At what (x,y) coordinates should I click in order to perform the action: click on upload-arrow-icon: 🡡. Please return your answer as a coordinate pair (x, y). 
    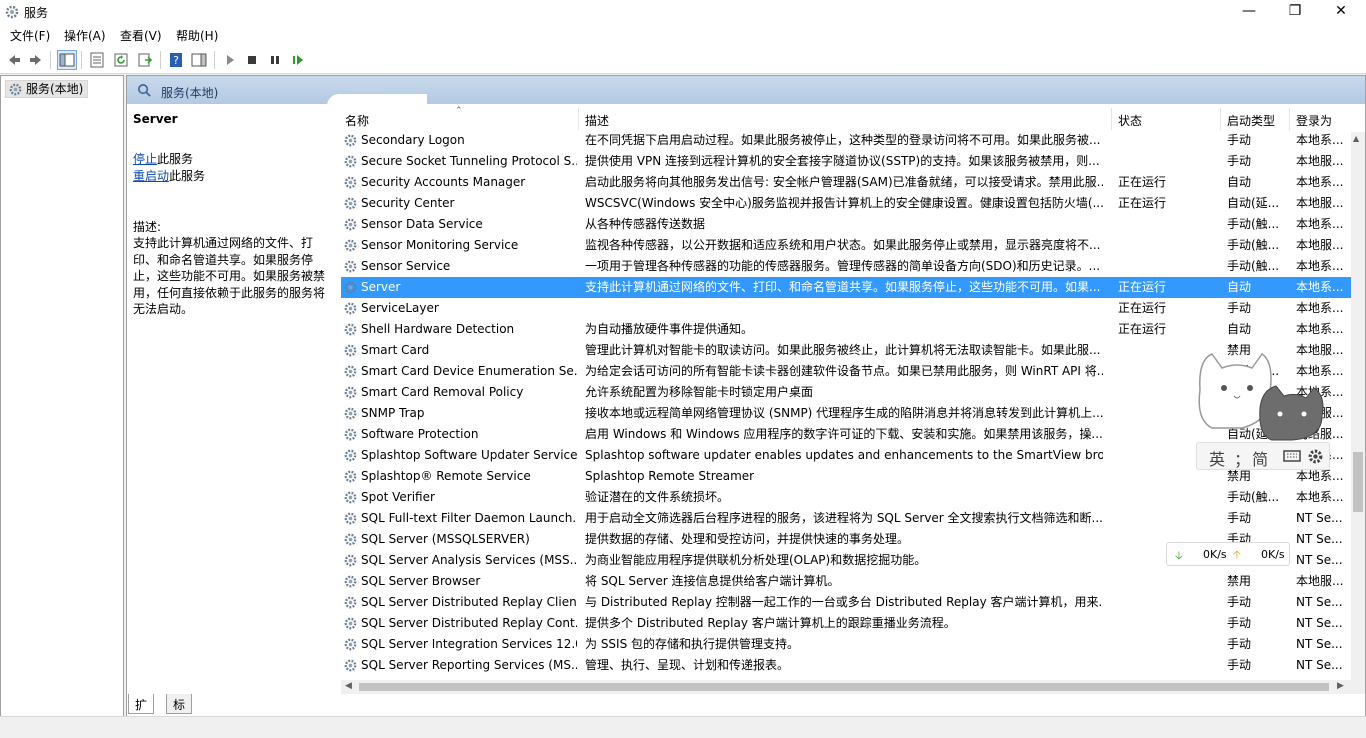
    Looking at the image, I should click on (1237, 554).